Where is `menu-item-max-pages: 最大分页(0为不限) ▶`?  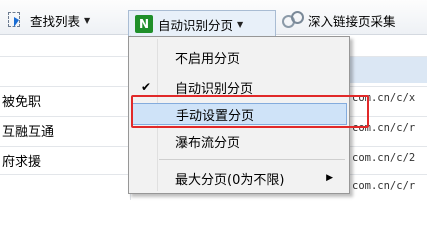 menu-item-max-pages: 最大分页(0为不限) ▶ is located at coordinates (239, 178).